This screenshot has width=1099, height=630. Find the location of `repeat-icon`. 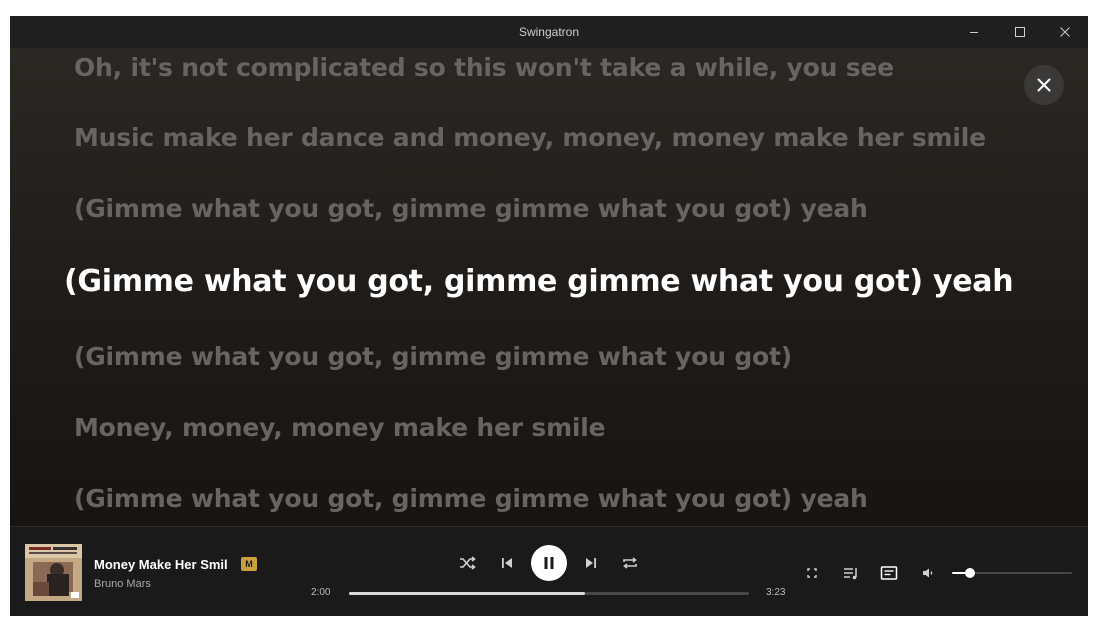

repeat-icon is located at coordinates (630, 563).